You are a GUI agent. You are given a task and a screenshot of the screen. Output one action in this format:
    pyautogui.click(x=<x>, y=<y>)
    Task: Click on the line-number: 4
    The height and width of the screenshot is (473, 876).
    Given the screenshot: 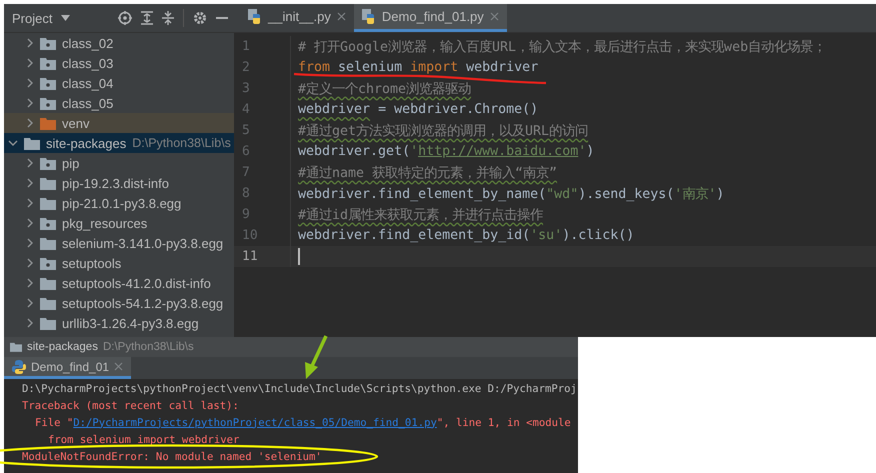 What is the action you would take?
    pyautogui.click(x=246, y=109)
    